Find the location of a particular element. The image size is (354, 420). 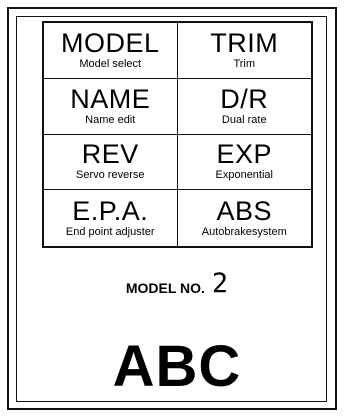

menu-item-name: NAME Name edit is located at coordinates (111, 106).